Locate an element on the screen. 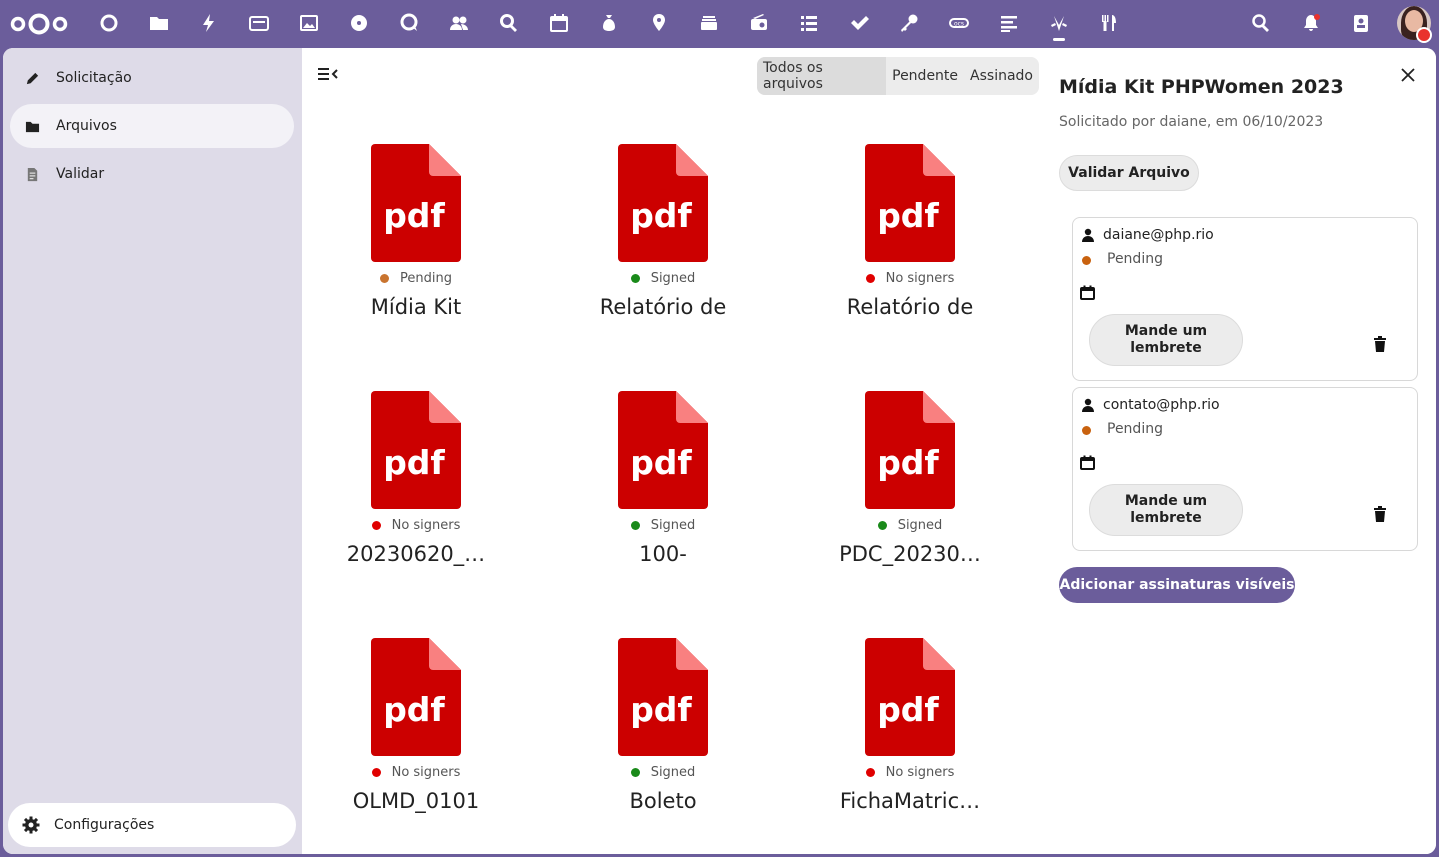 The height and width of the screenshot is (857, 1439). file-filter-tabs: Todos os arquivos Pendente Assinado is located at coordinates (898, 76).